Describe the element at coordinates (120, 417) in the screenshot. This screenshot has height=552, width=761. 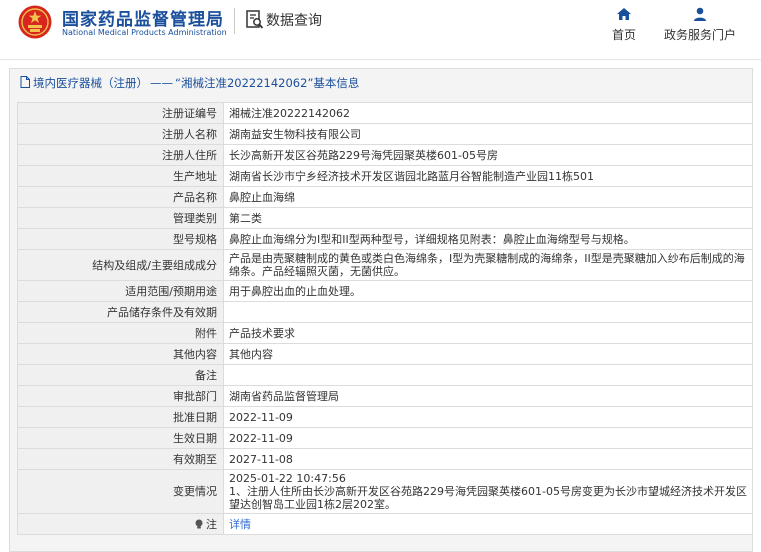
I see `field-label: 批准日期` at that location.